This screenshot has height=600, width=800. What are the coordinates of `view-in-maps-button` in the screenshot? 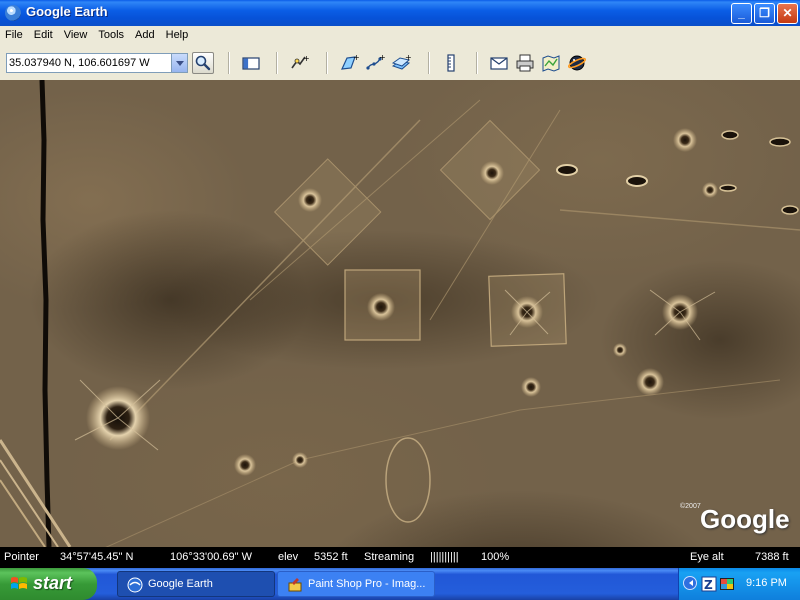 It's located at (551, 63).